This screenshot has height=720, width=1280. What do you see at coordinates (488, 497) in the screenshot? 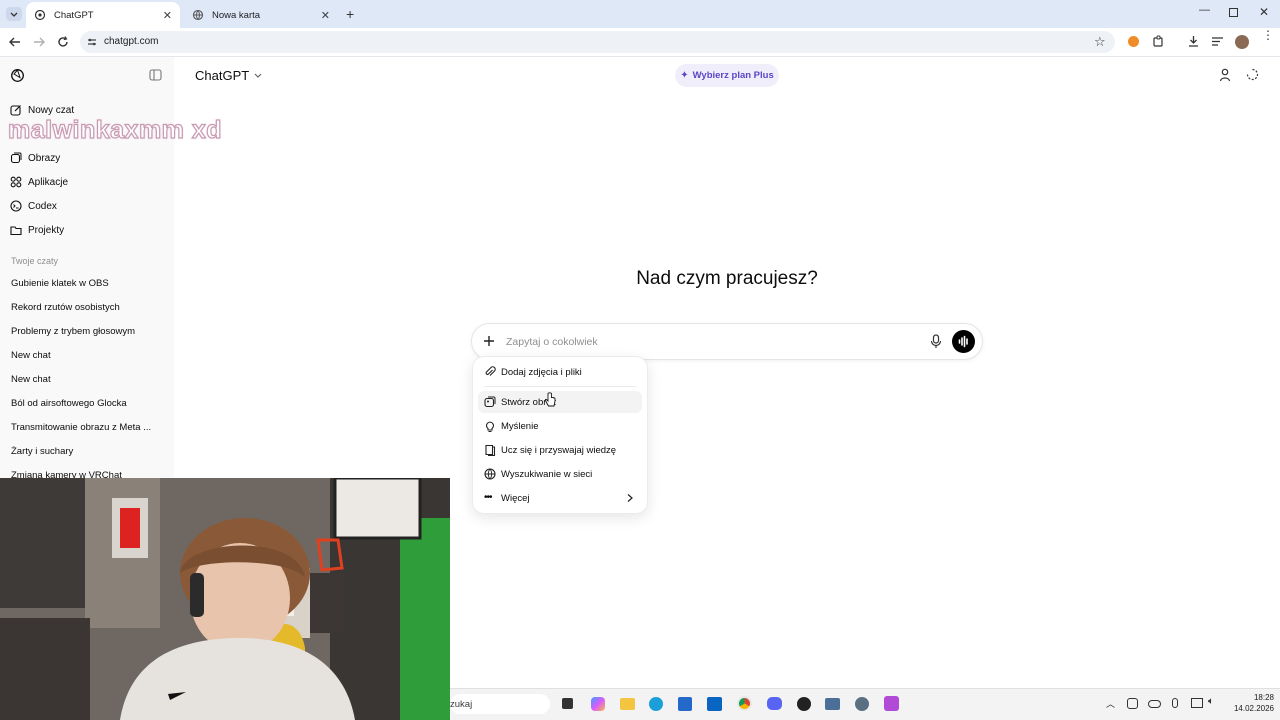
I see `more-icon: •••` at bounding box center [488, 497].